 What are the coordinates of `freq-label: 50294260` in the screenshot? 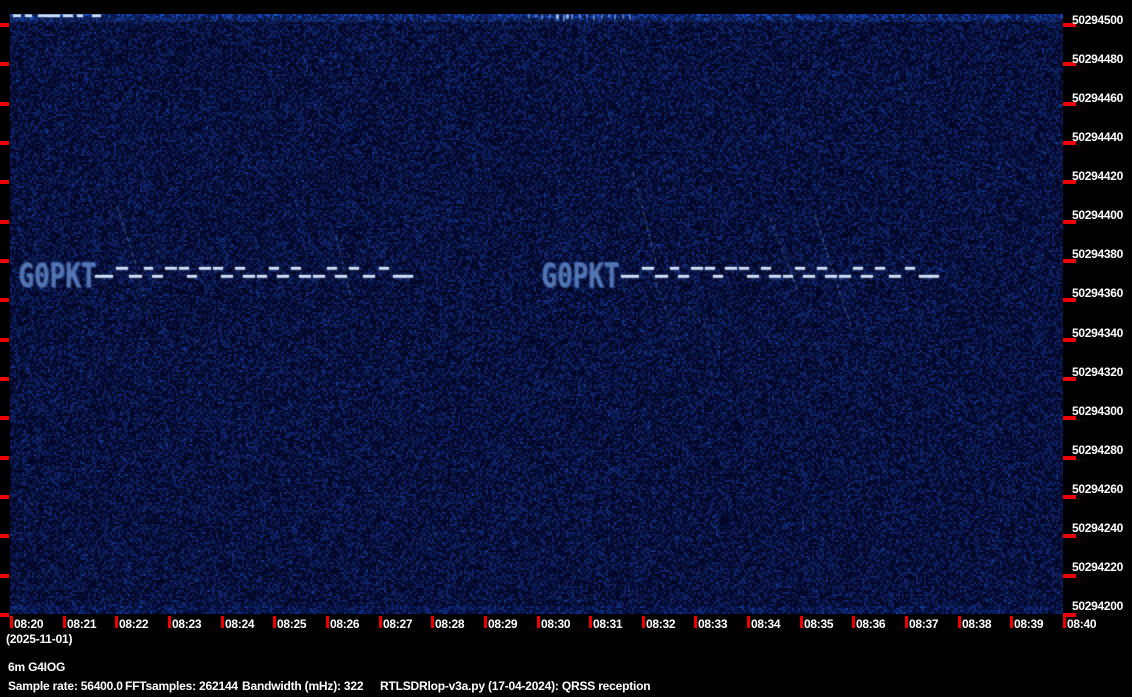 It's located at (1097, 489).